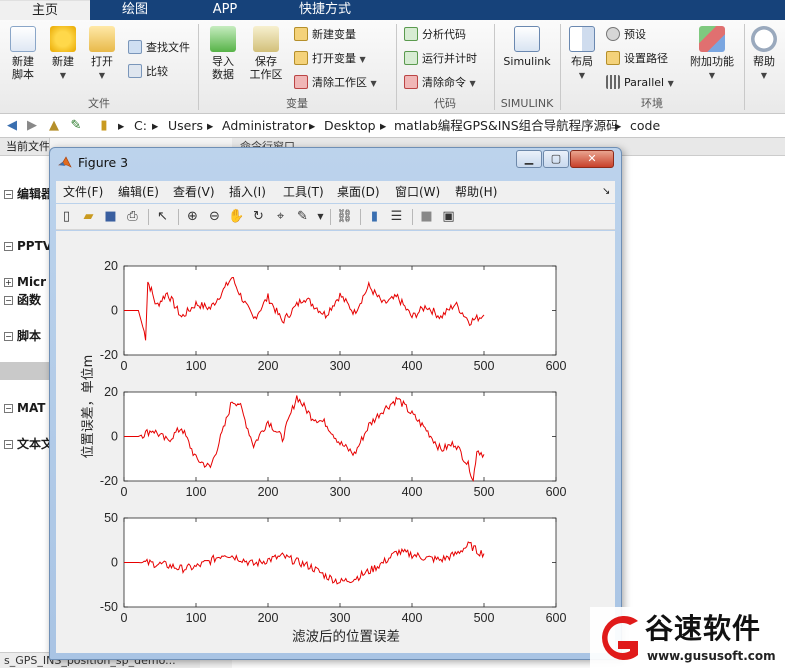 This screenshot has height=668, width=785. Describe the element at coordinates (138, 192) in the screenshot. I see `menu-edit: 编辑(E)` at that location.